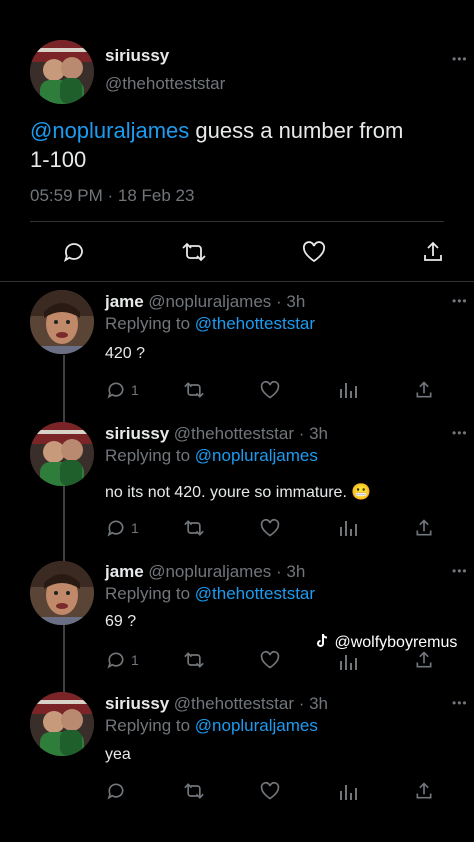  What do you see at coordinates (240, 145) in the screenshot?
I see `main-tweet-text: @nopluraljames guess a number from 1-100` at bounding box center [240, 145].